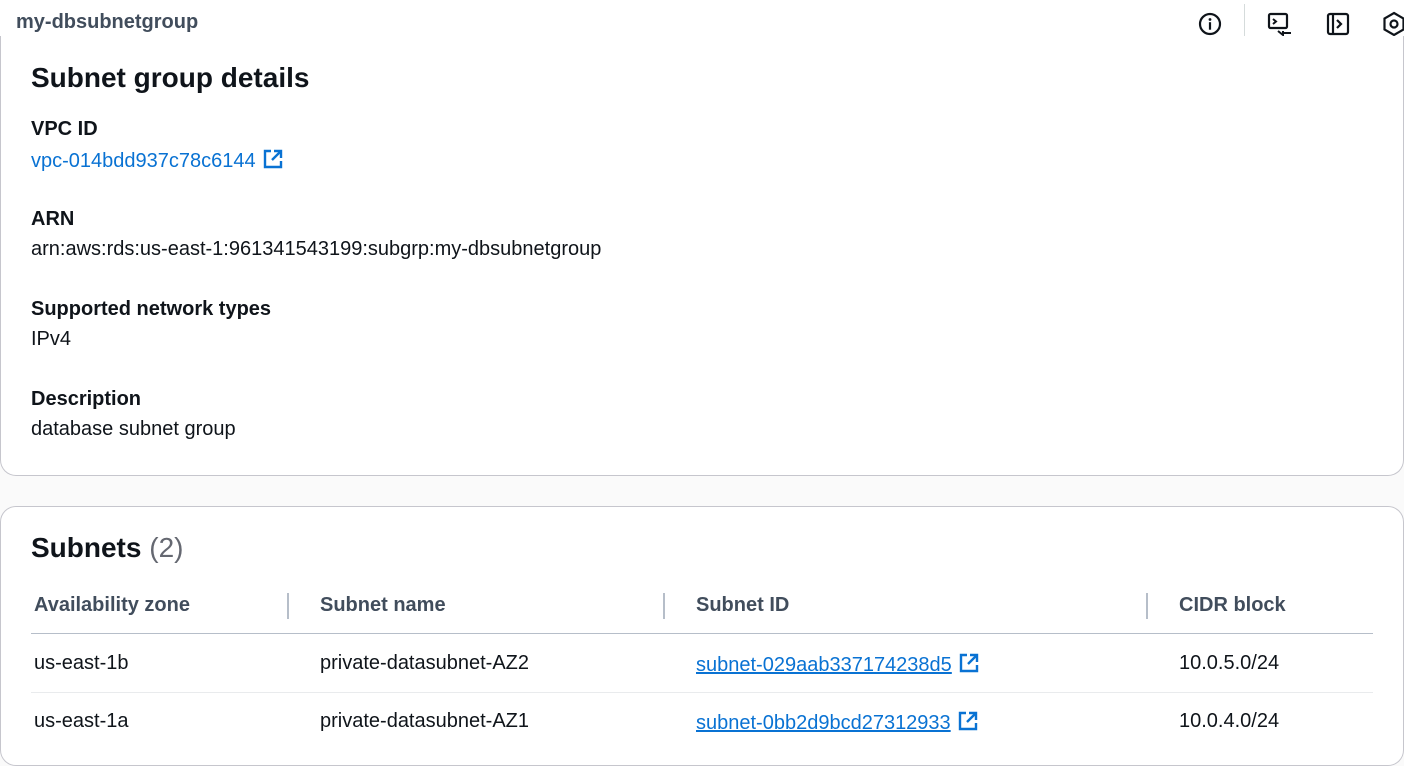 The height and width of the screenshot is (766, 1404). Describe the element at coordinates (81, 663) in the screenshot. I see `cell-availability-zone: us-east-1b` at that location.